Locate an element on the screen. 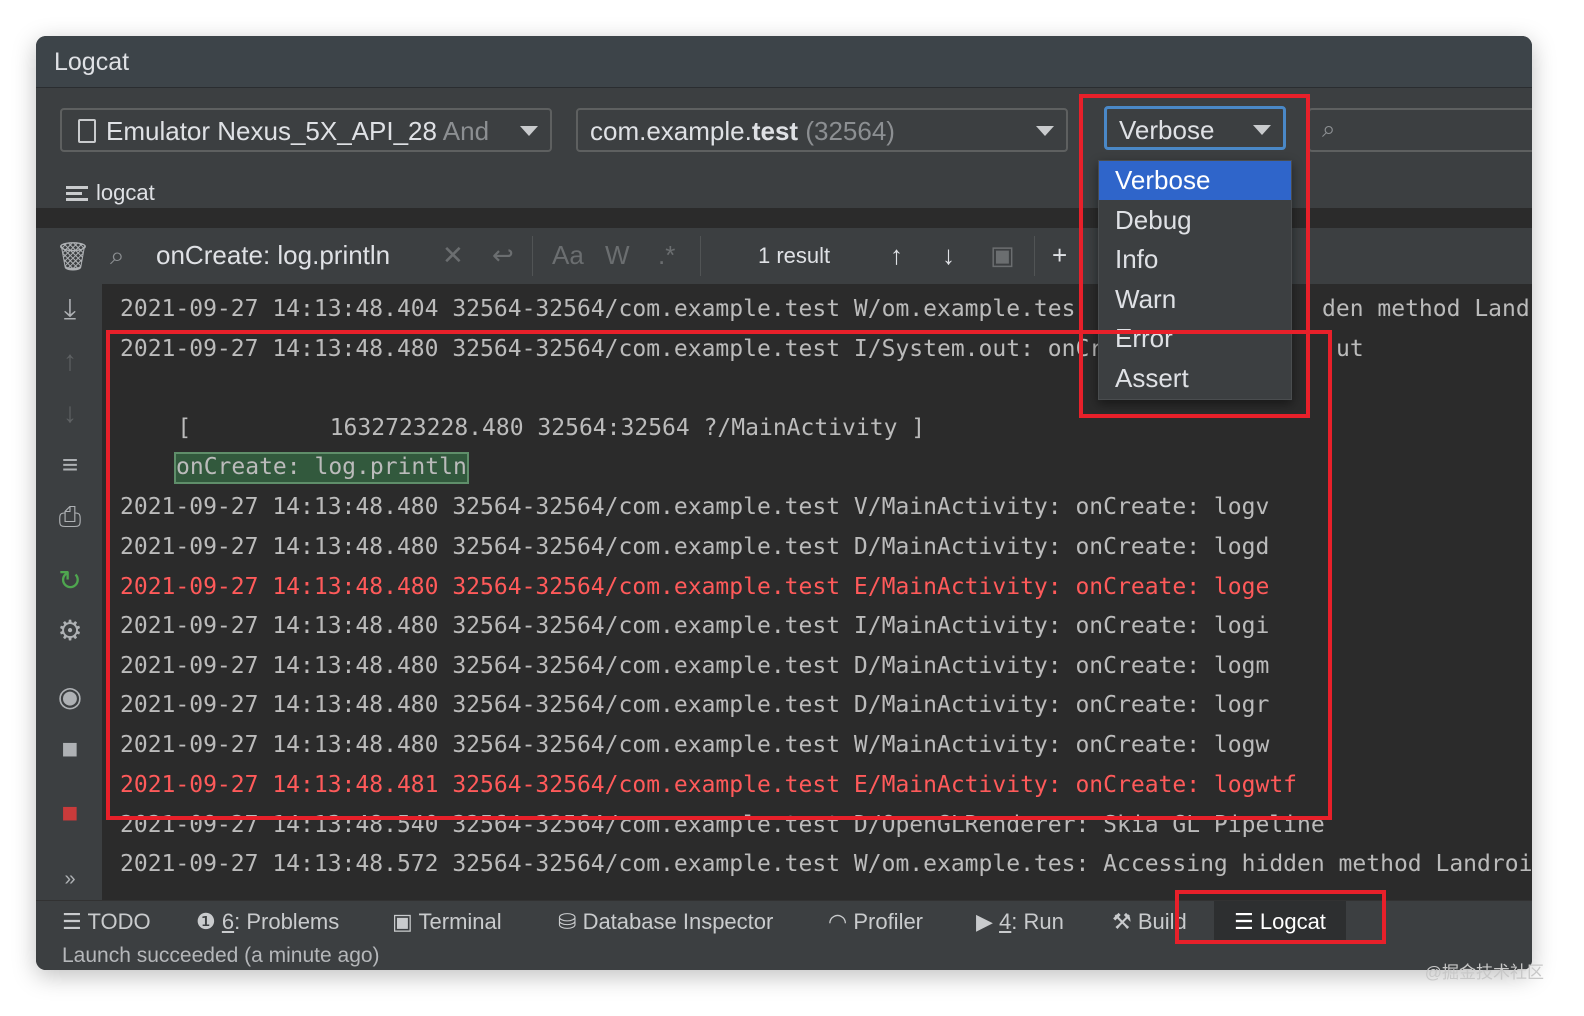 The image size is (1584, 1016). logcat-tool-label: Logcat is located at coordinates (1292, 921).